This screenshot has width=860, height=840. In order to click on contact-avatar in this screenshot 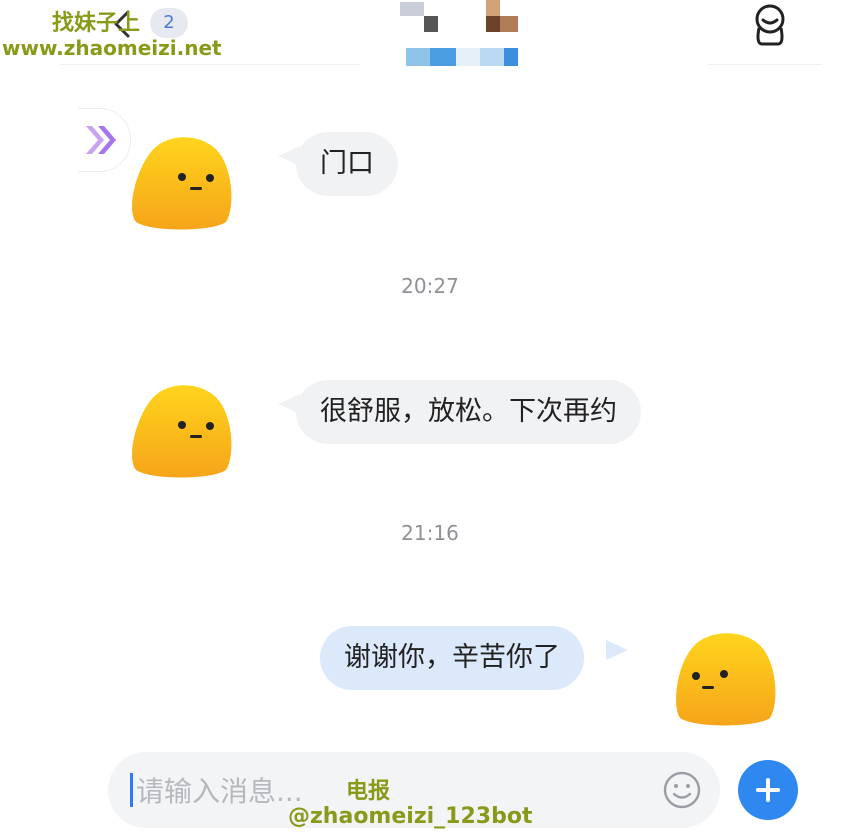, I will do `click(461, 33)`.